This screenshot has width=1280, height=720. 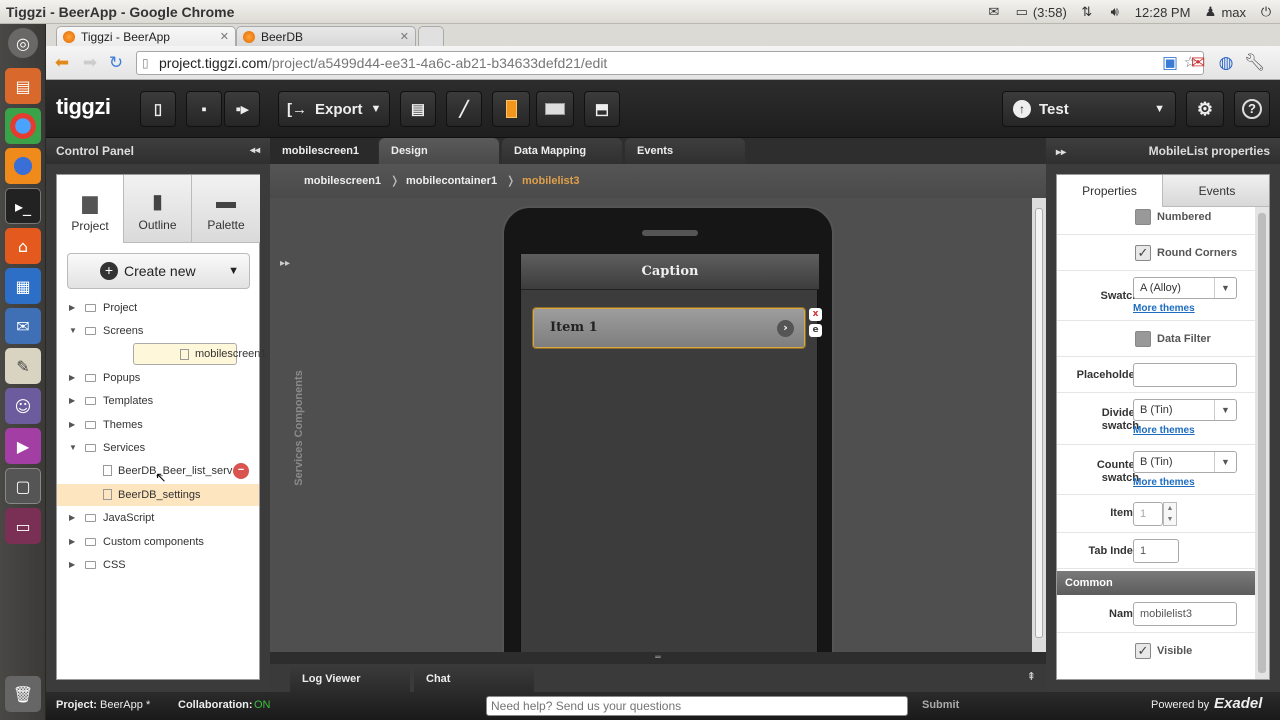 What do you see at coordinates (1143, 339) in the screenshot?
I see `data-filter-checkbox` at bounding box center [1143, 339].